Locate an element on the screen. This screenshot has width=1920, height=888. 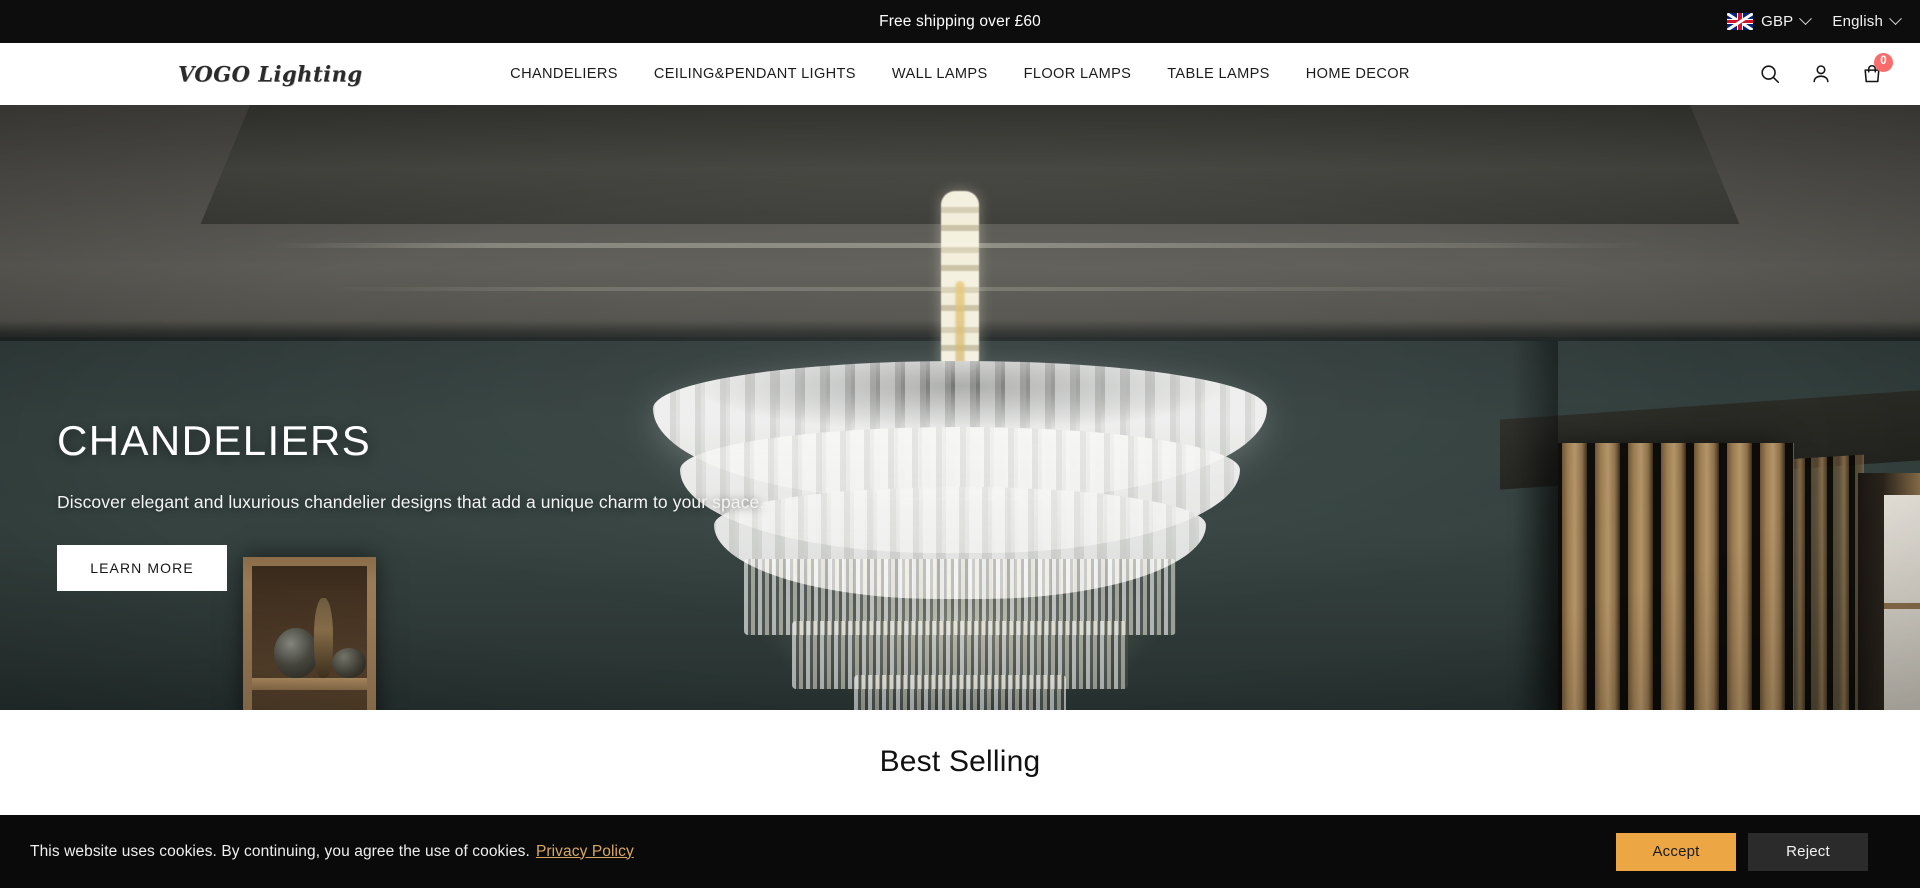
privacy-policy-link: Privacy Policy is located at coordinates (585, 851).